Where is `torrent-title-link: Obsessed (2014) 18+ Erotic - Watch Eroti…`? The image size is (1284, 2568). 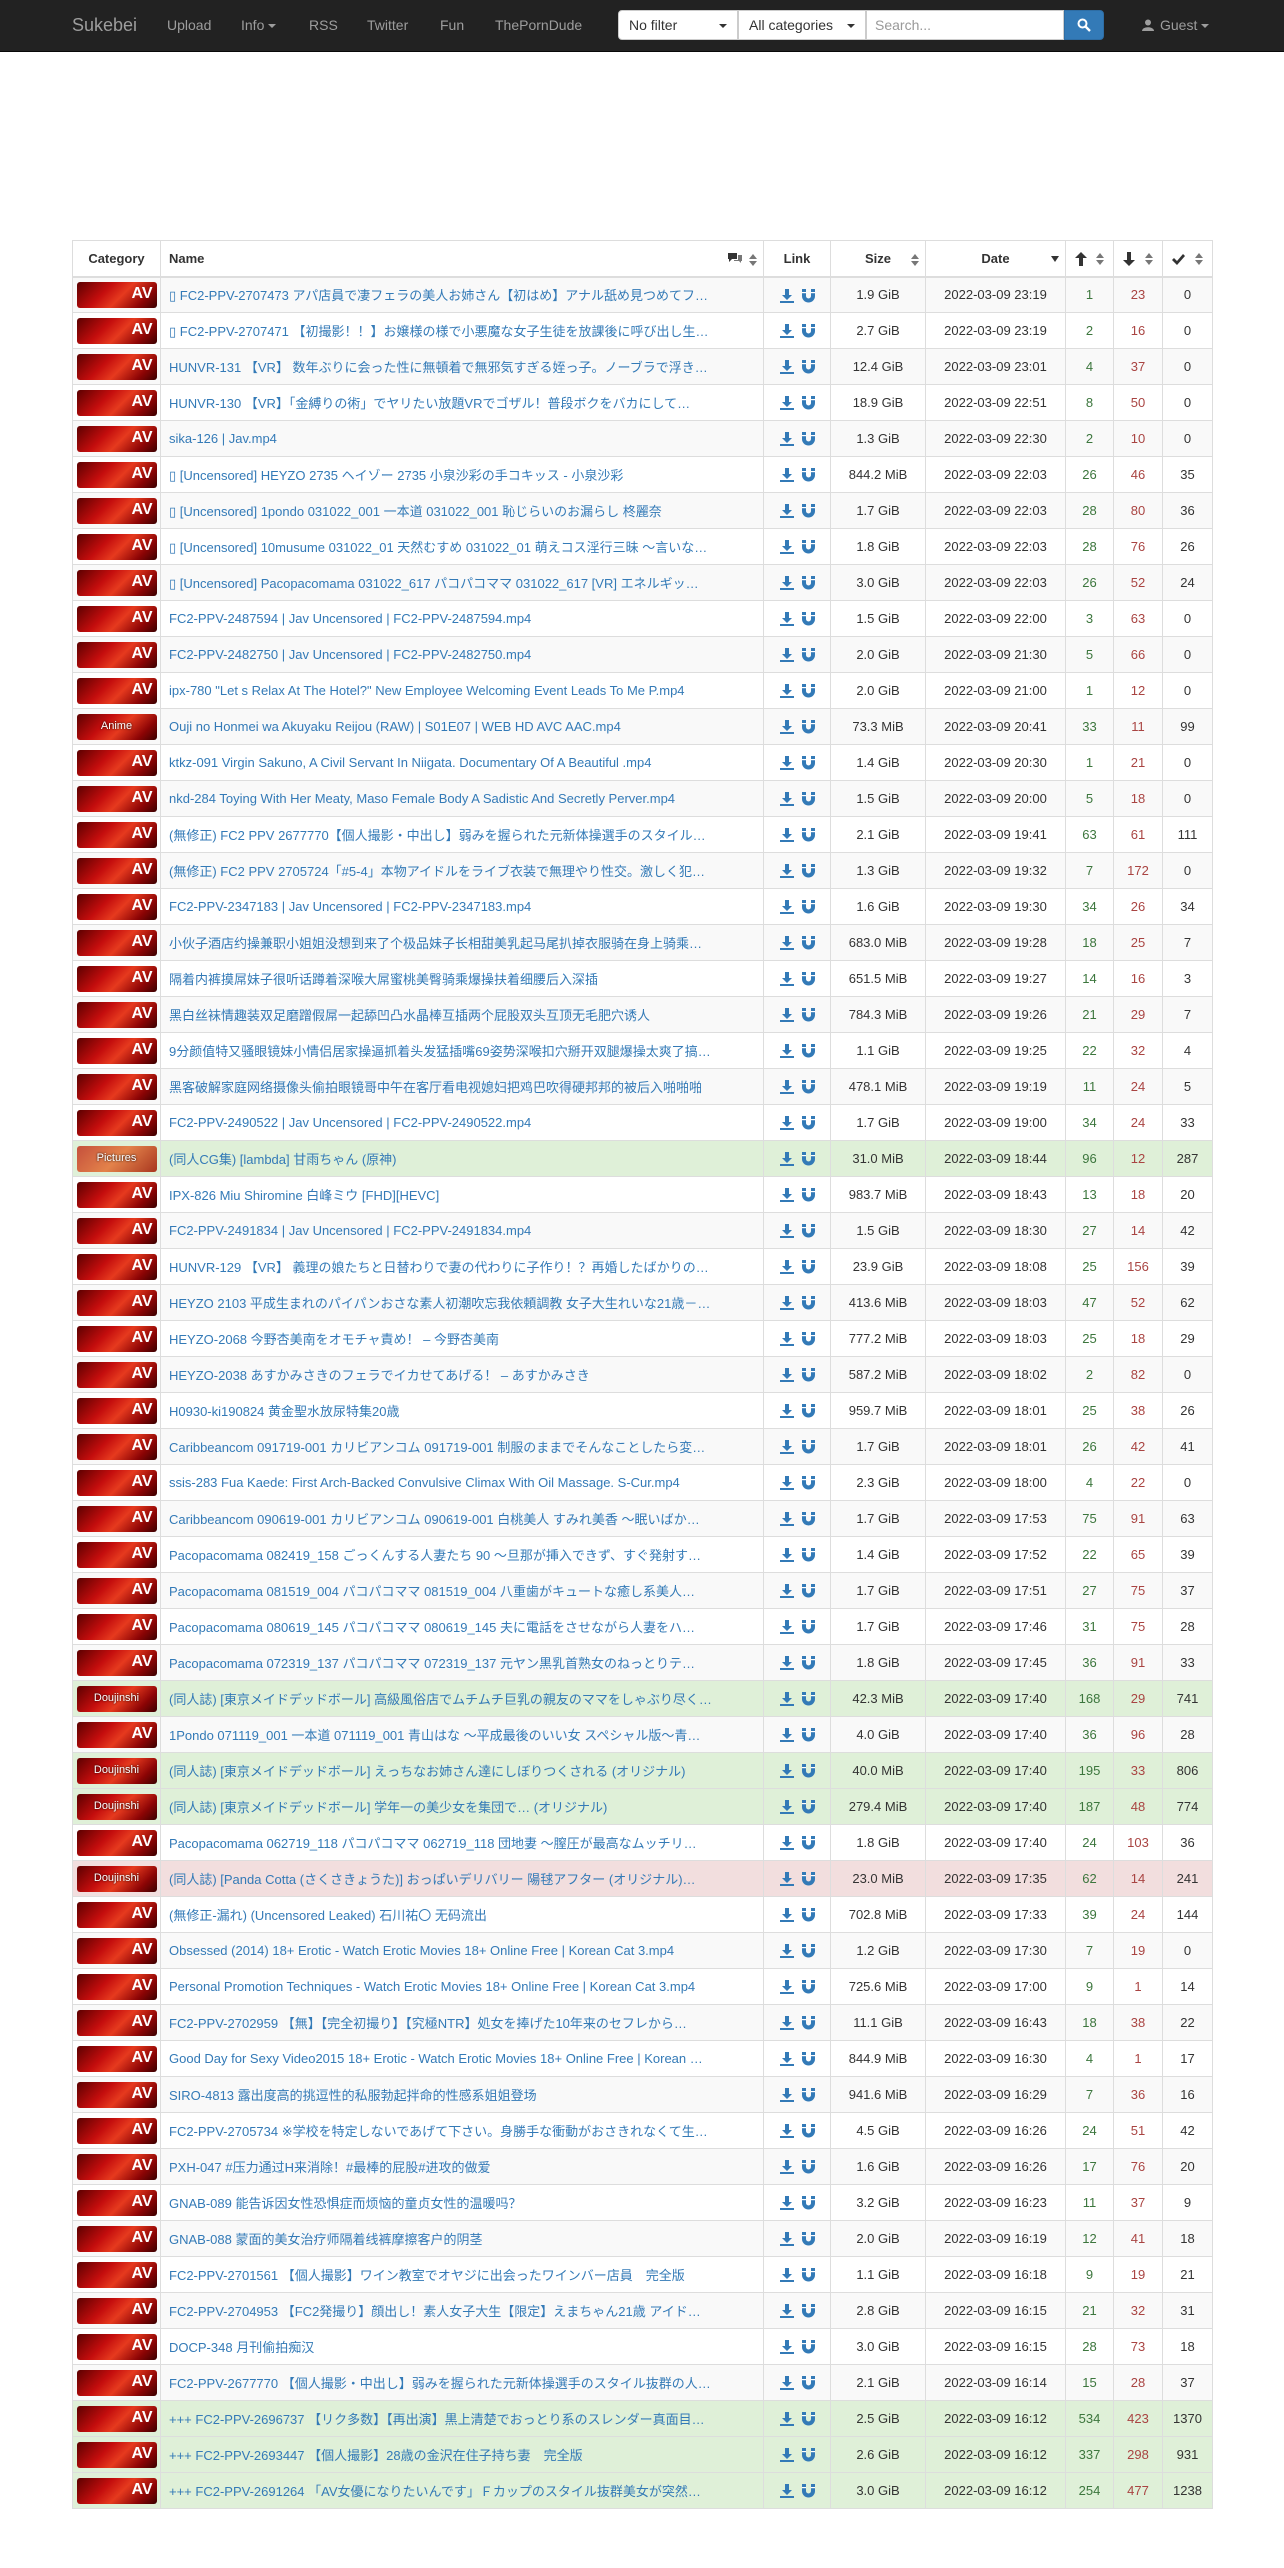
torrent-title-link: Obsessed (2014) 18+ Erotic - Watch Eroti… is located at coordinates (421, 1950).